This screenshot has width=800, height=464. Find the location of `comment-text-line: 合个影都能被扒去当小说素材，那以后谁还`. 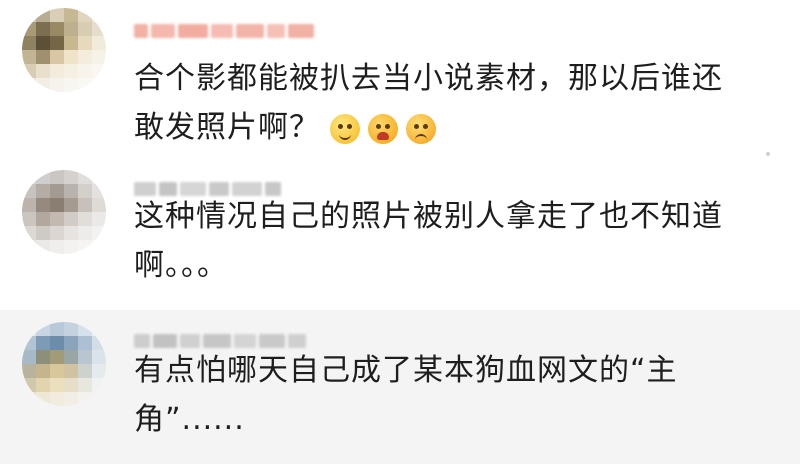

comment-text-line: 合个影都能被扒去当小说素材，那以后谁还 is located at coordinates (428, 78).